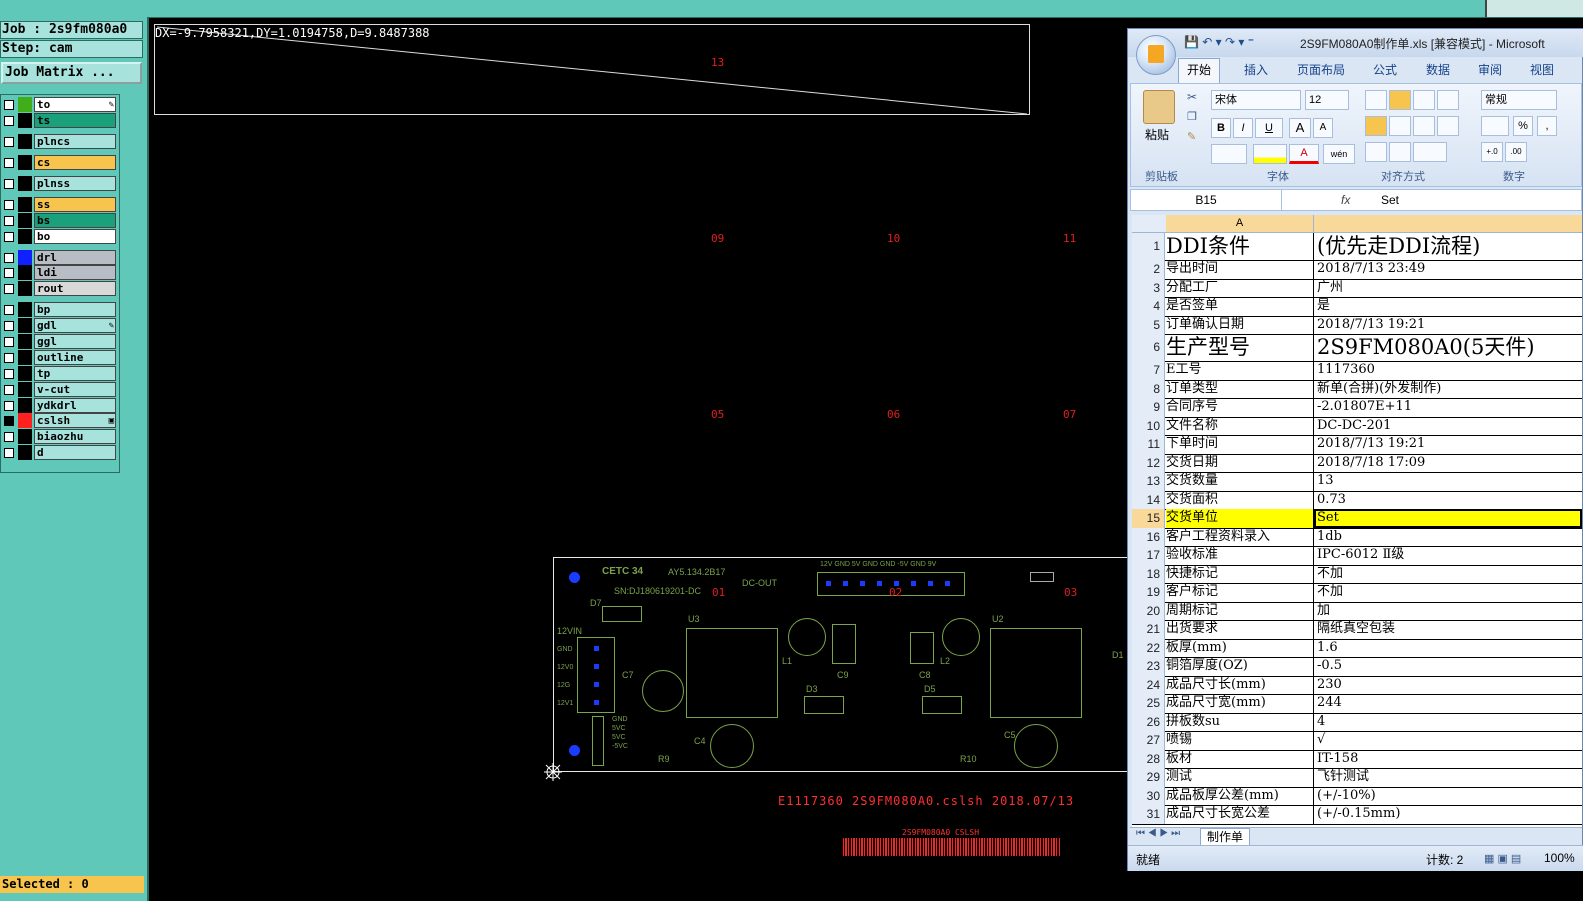  I want to click on cell-a: 交货数量, so click(1240, 481).